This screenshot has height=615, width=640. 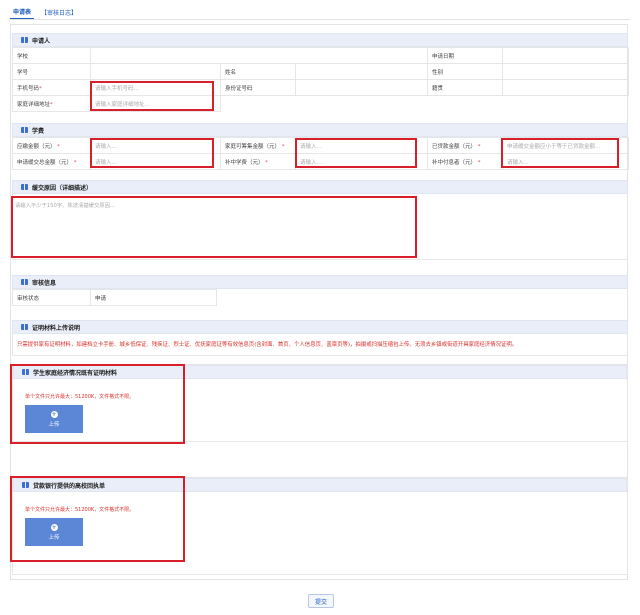 I want to click on address-label: 家庭详细地址*, so click(x=51, y=103).